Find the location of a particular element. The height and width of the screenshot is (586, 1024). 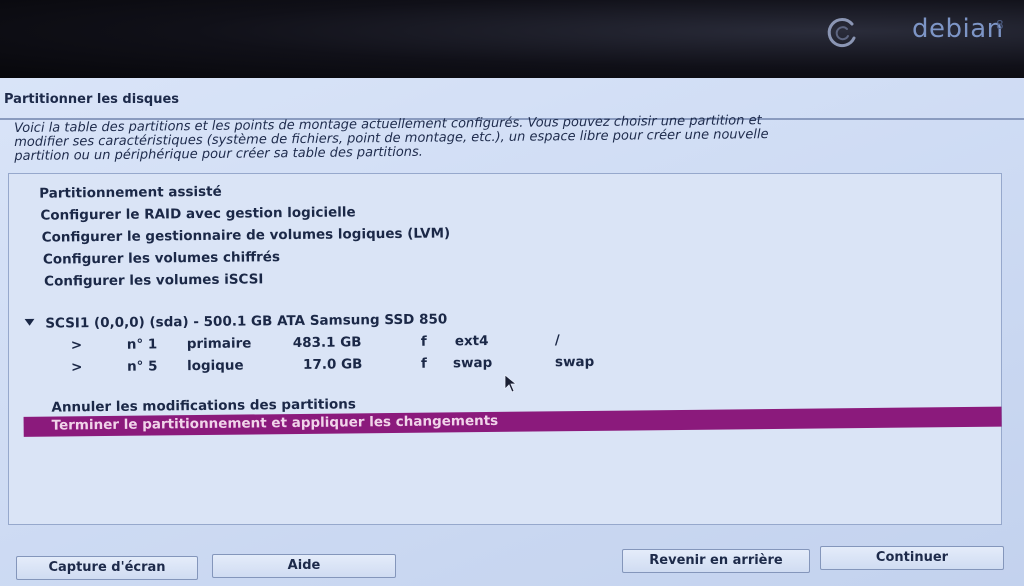

partition-number: n° 1 is located at coordinates (142, 344).